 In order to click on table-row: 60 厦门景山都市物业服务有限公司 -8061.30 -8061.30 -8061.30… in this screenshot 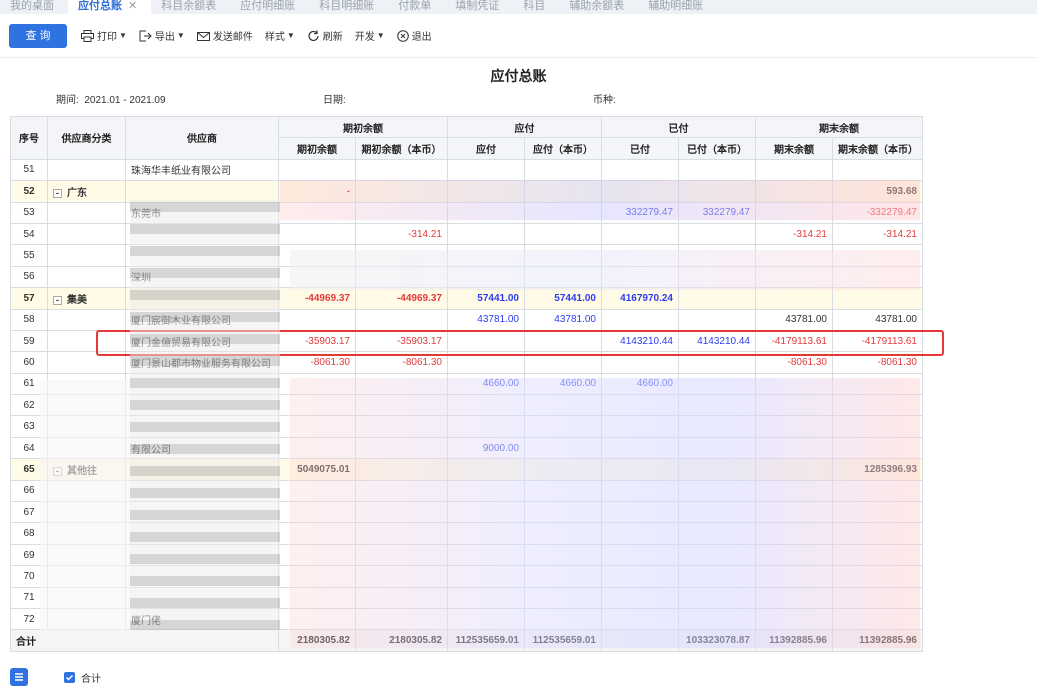, I will do `click(466, 362)`.